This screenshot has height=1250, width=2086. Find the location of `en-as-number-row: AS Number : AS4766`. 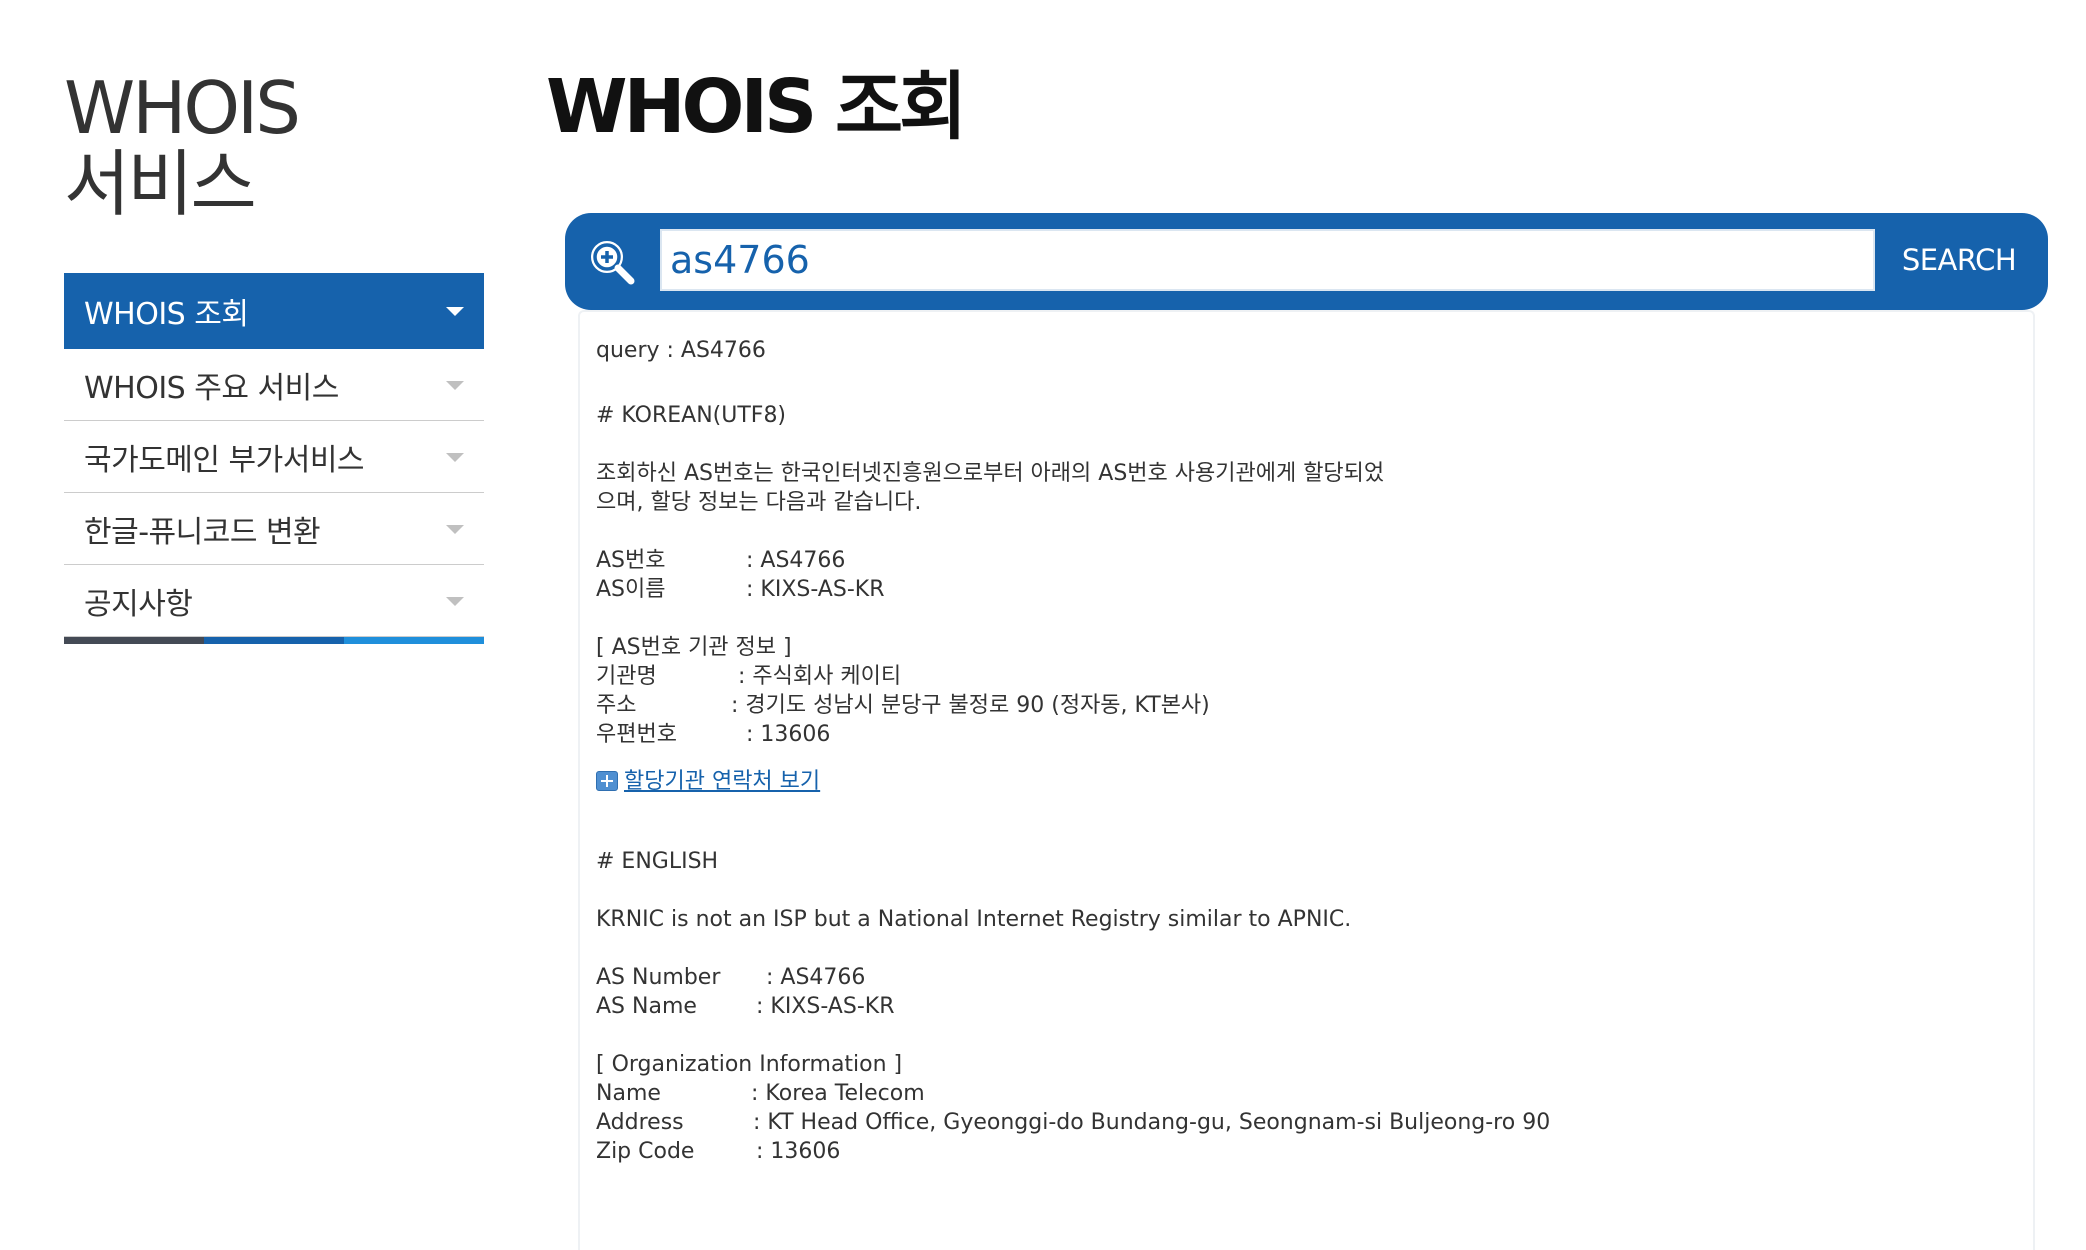

en-as-number-row: AS Number : AS4766 is located at coordinates (1073, 977).